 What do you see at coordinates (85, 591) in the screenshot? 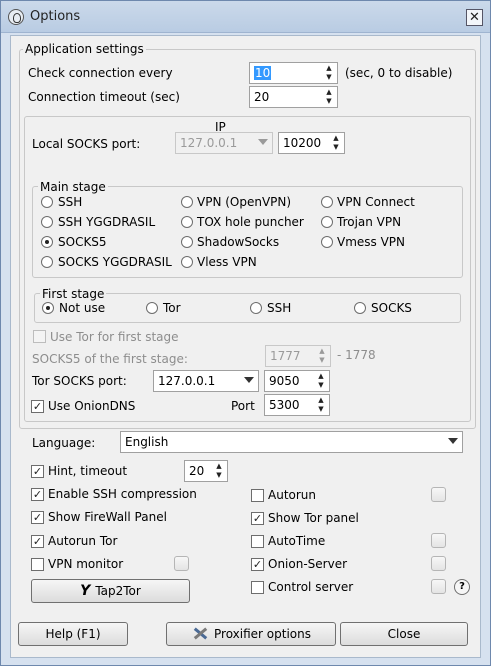
I see `y-logo-icon: Y` at bounding box center [85, 591].